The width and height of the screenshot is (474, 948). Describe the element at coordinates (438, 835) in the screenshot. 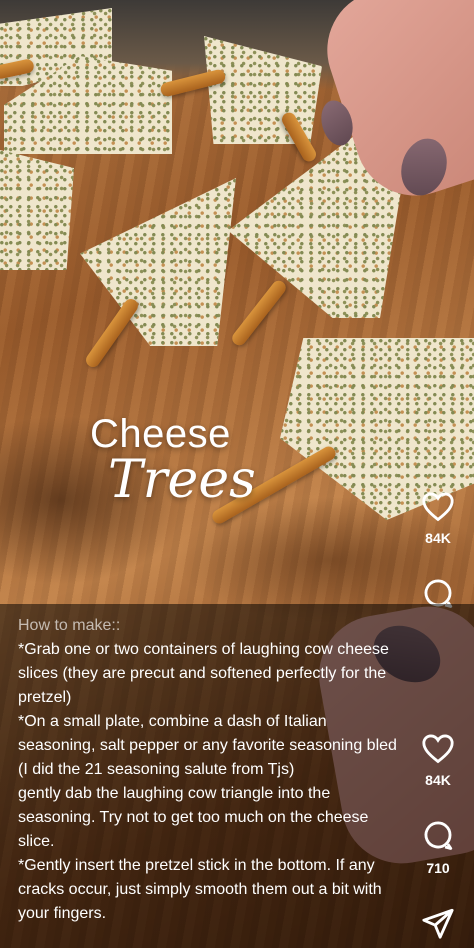

I see `comment-icon` at that location.